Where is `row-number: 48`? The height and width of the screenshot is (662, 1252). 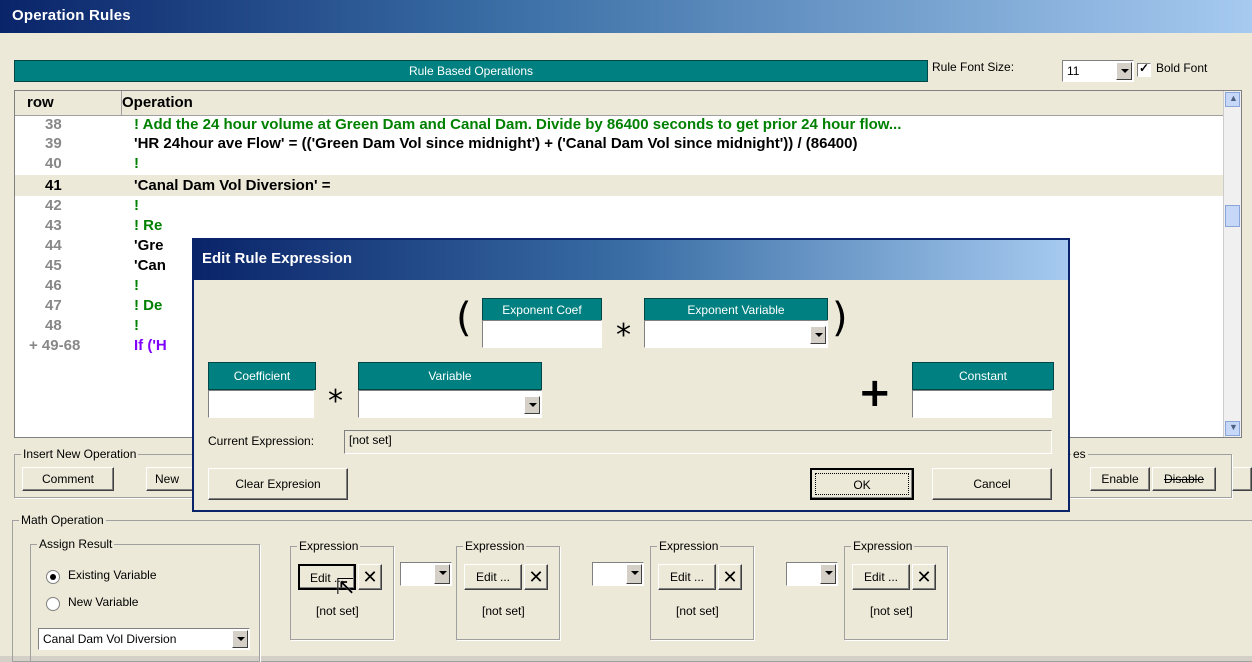 row-number: 48 is located at coordinates (53, 325).